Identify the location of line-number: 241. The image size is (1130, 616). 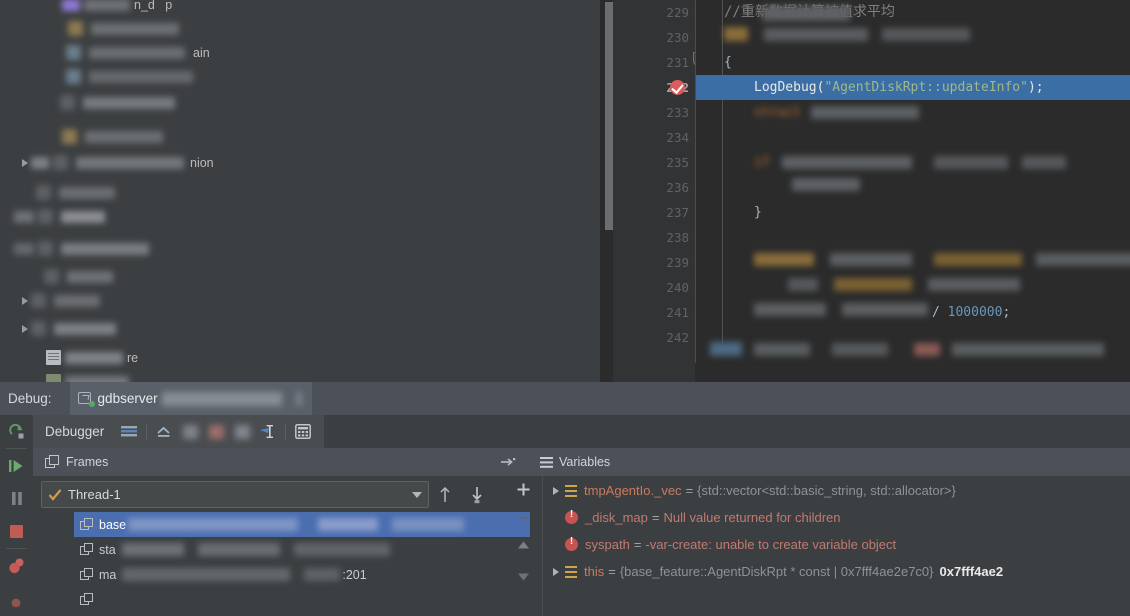
(677, 312).